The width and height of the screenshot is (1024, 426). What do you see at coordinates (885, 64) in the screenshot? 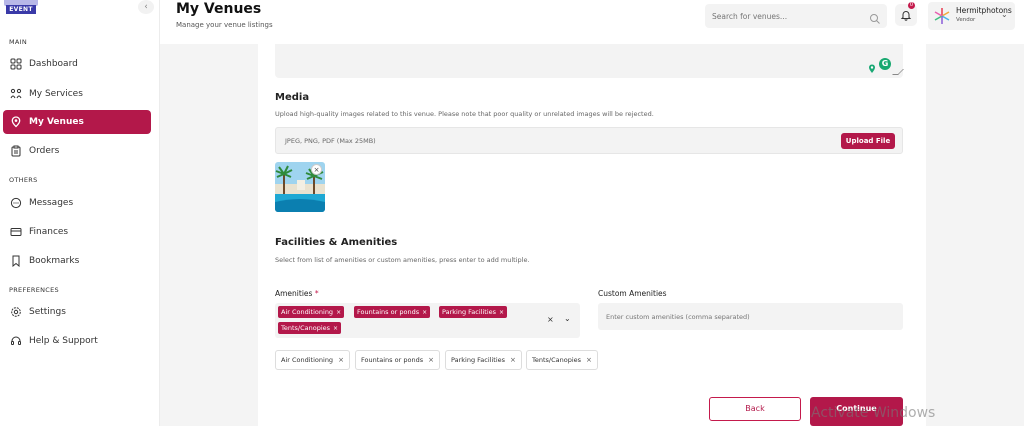
I see `grammarly-icon: G` at bounding box center [885, 64].